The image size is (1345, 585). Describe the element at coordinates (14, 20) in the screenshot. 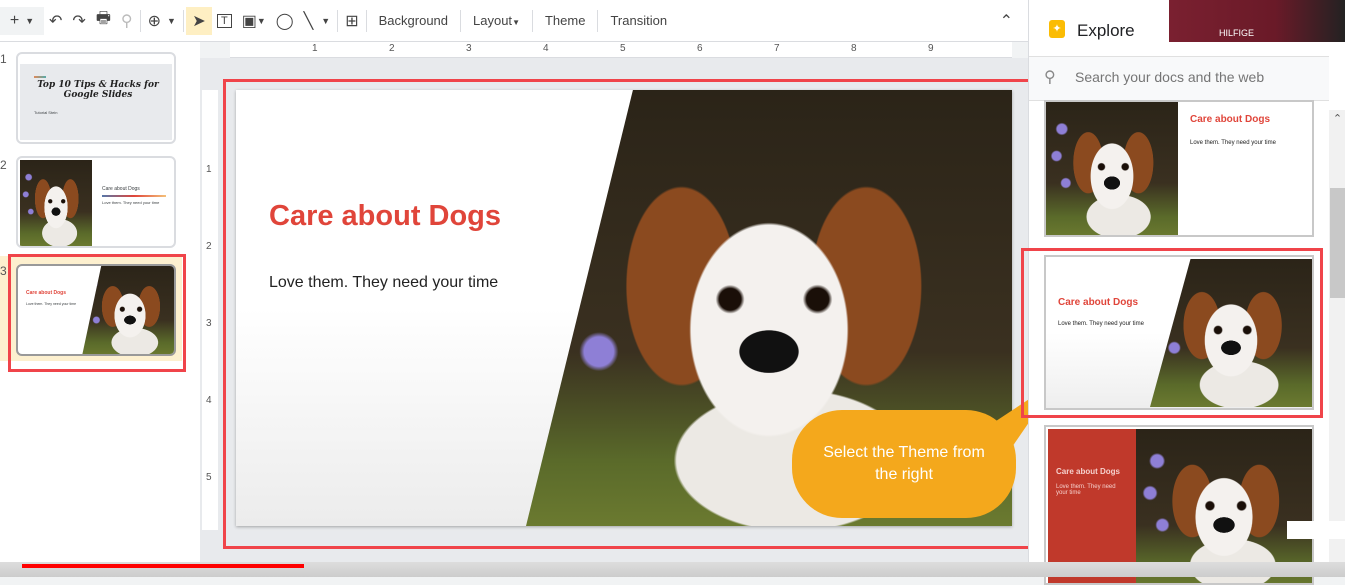

I see `plus-icon: +` at that location.